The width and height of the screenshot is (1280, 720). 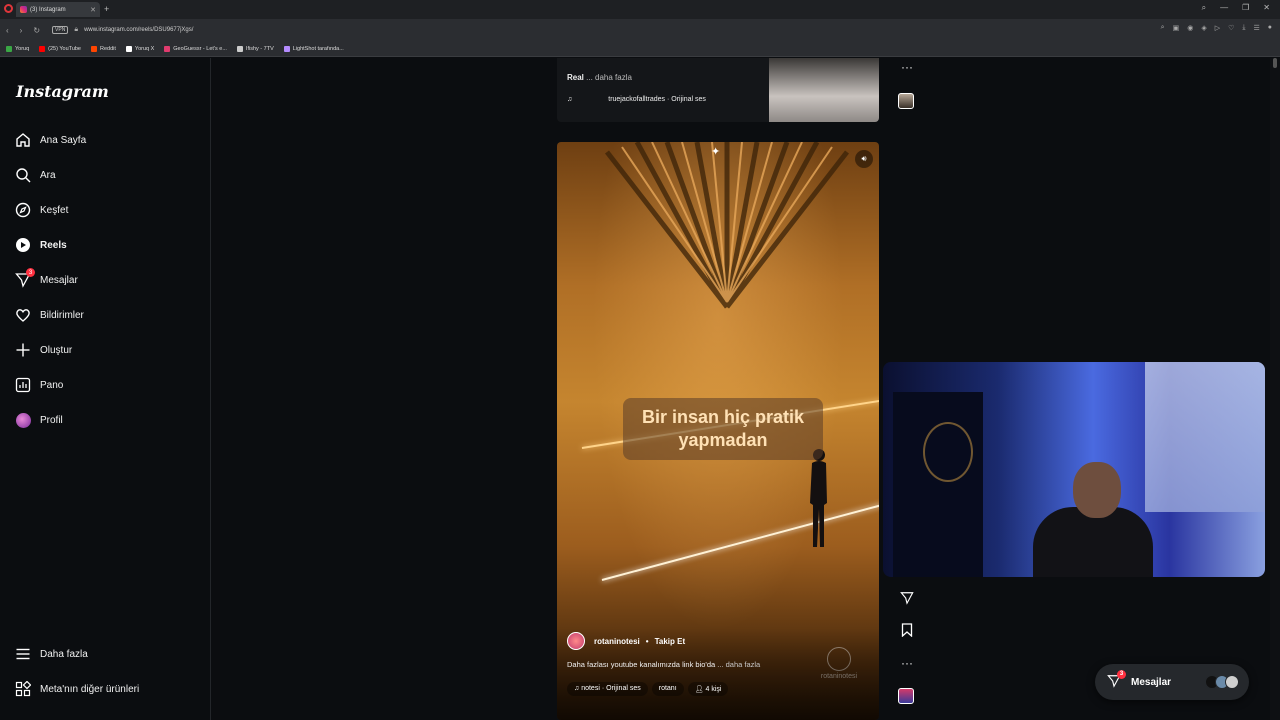 I want to click on nav-messages-label: Mesajlar, so click(x=59, y=280).